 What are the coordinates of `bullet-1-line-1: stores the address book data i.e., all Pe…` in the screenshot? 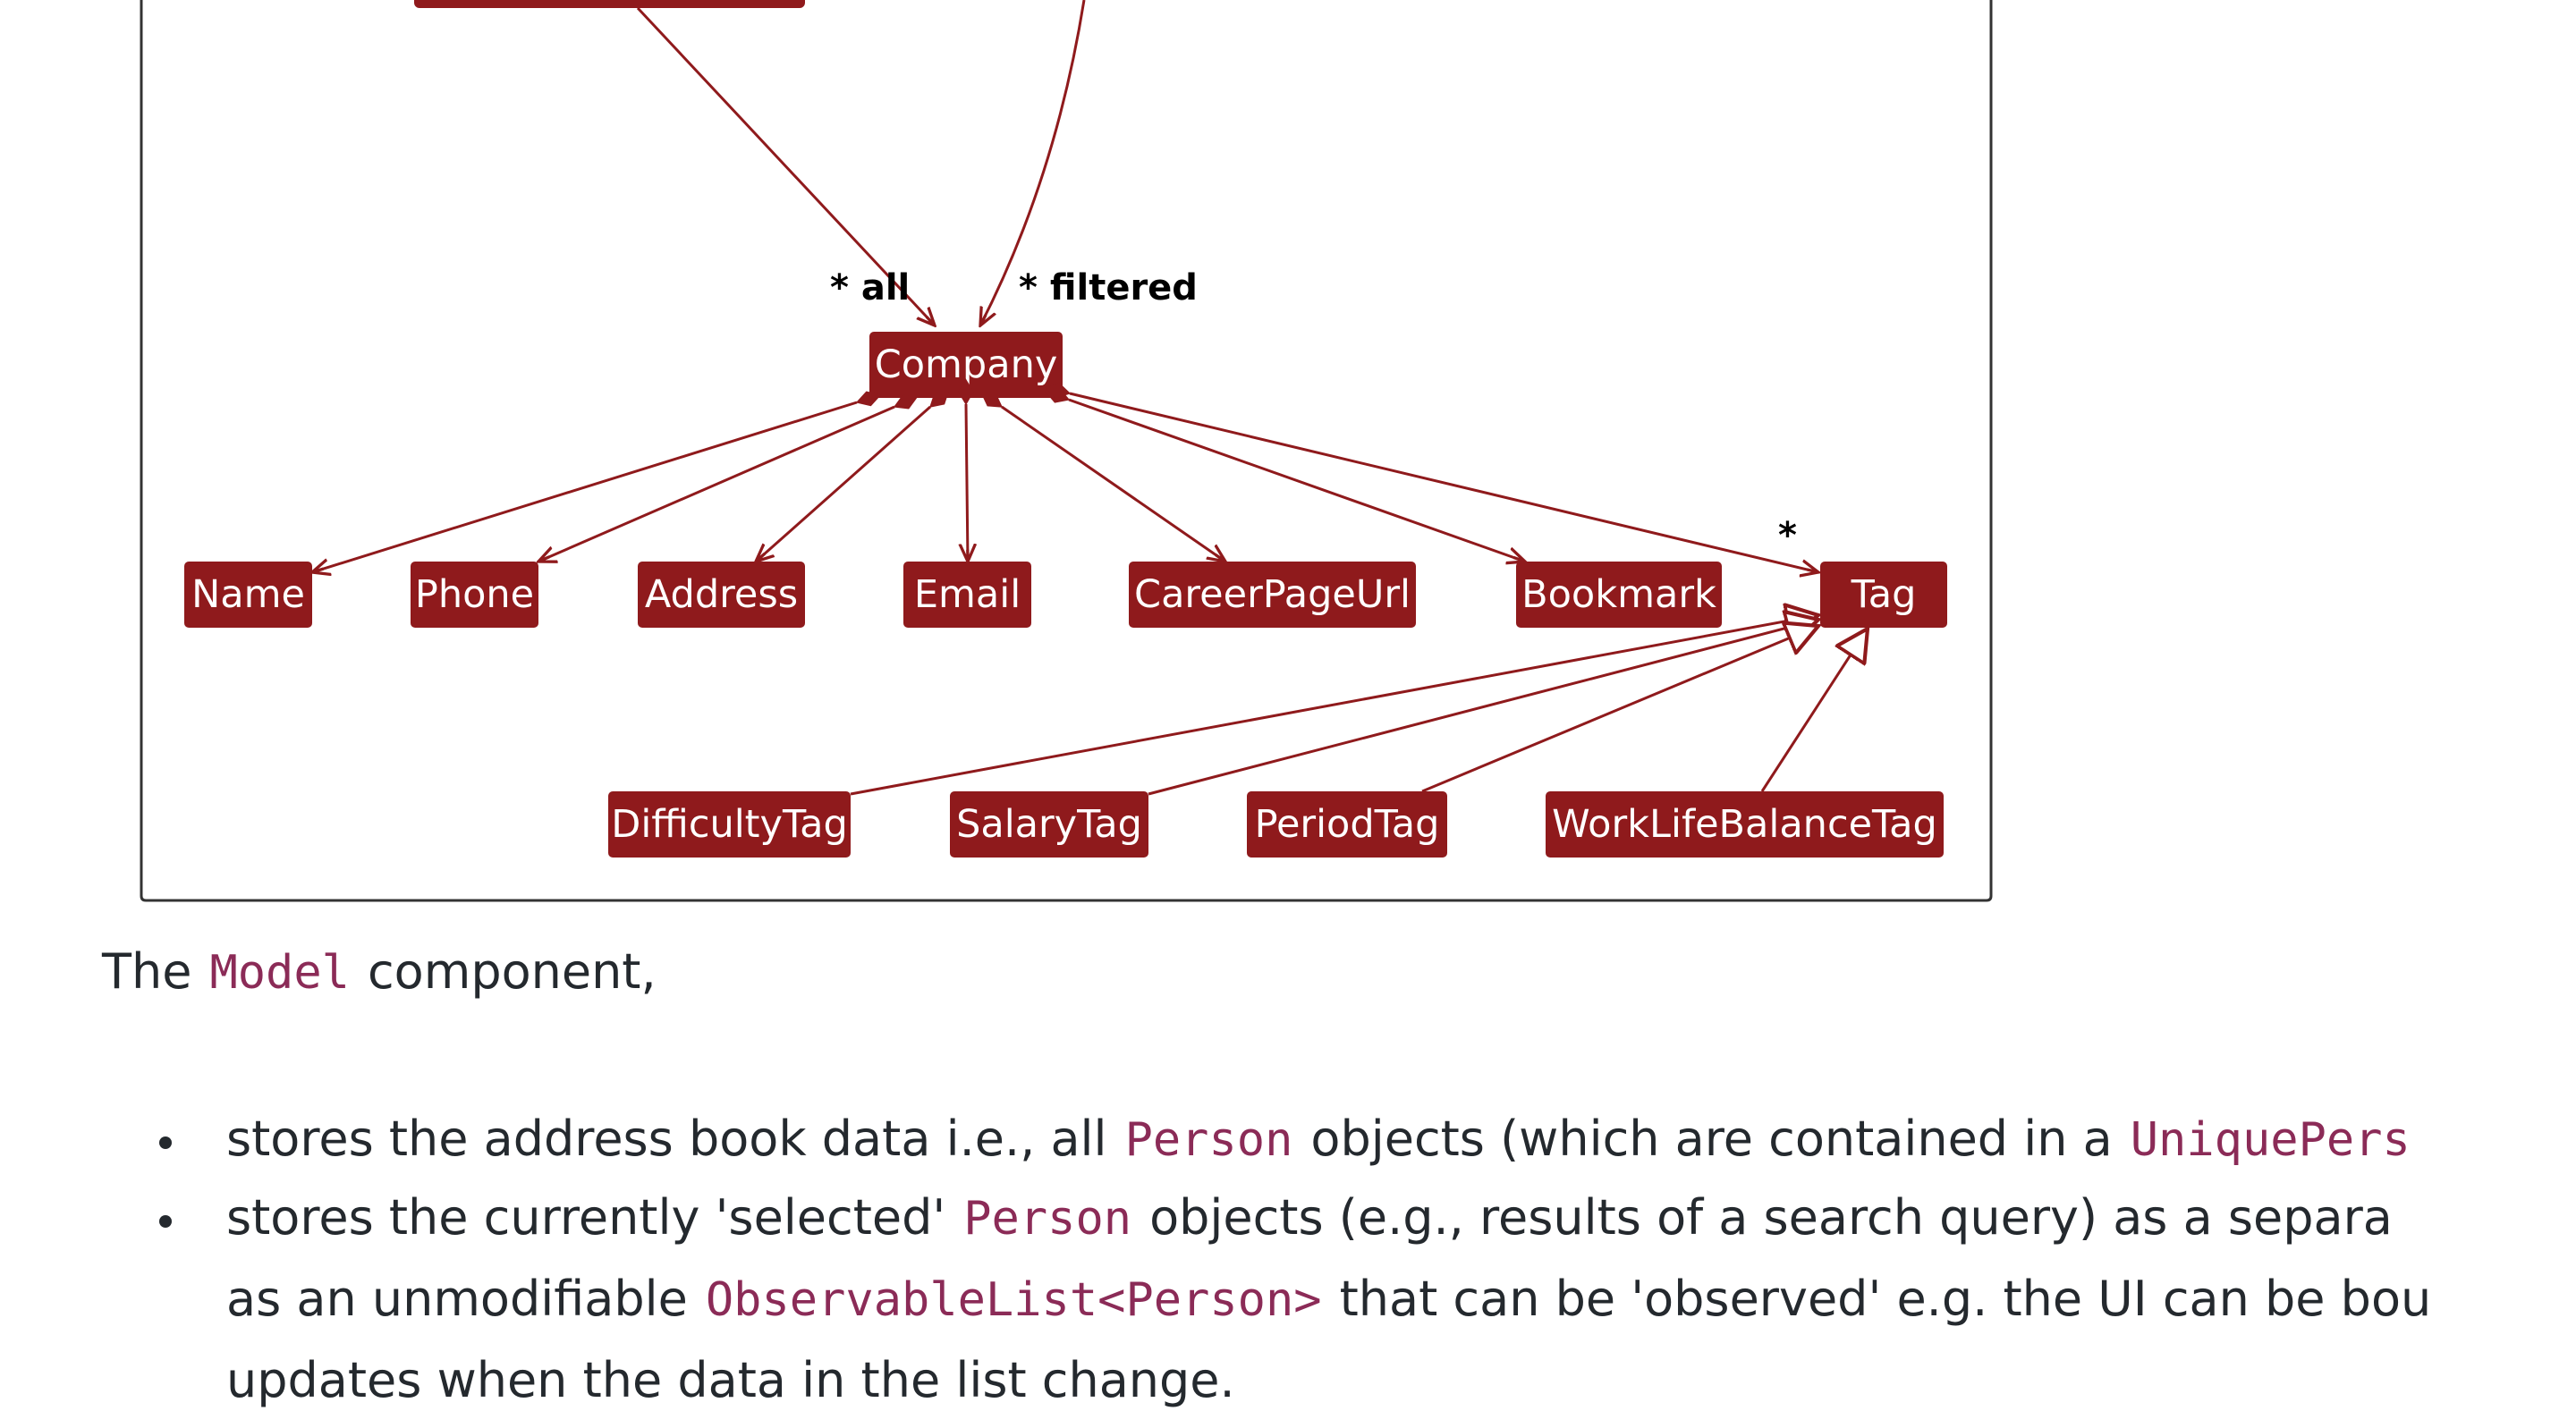 It's located at (1327, 1139).